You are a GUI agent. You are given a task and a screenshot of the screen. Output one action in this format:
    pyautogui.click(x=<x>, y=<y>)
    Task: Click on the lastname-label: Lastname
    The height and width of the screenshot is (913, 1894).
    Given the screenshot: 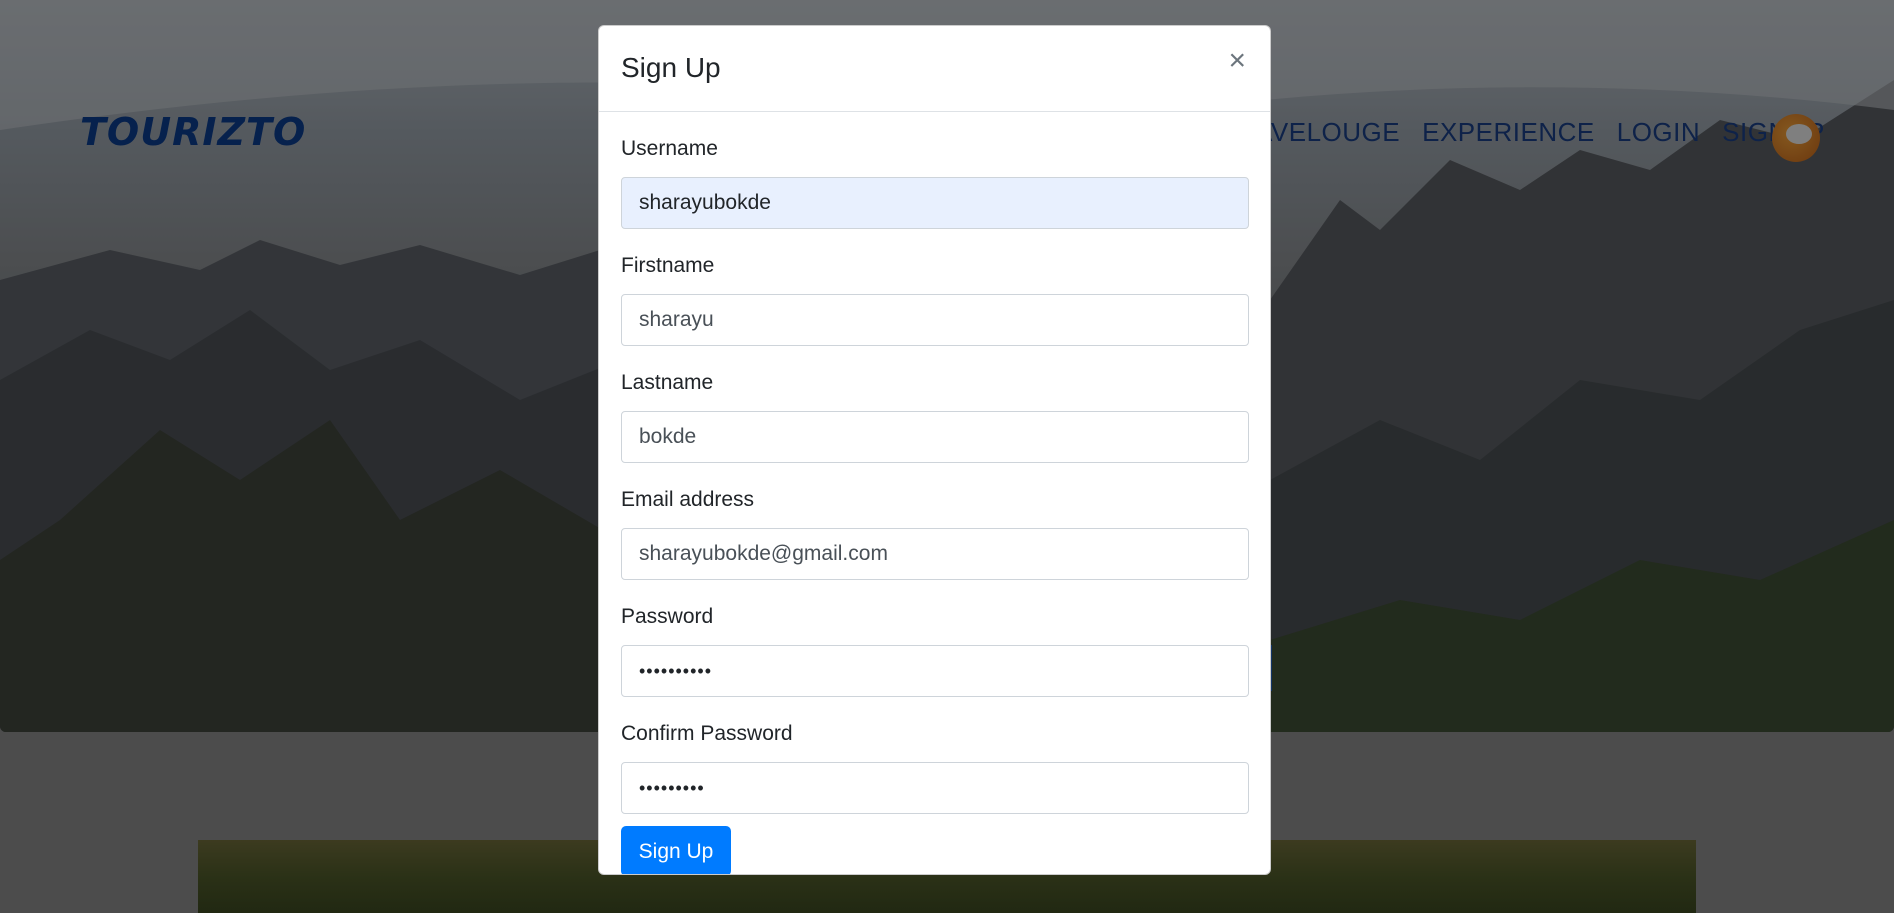 What is the action you would take?
    pyautogui.click(x=667, y=382)
    